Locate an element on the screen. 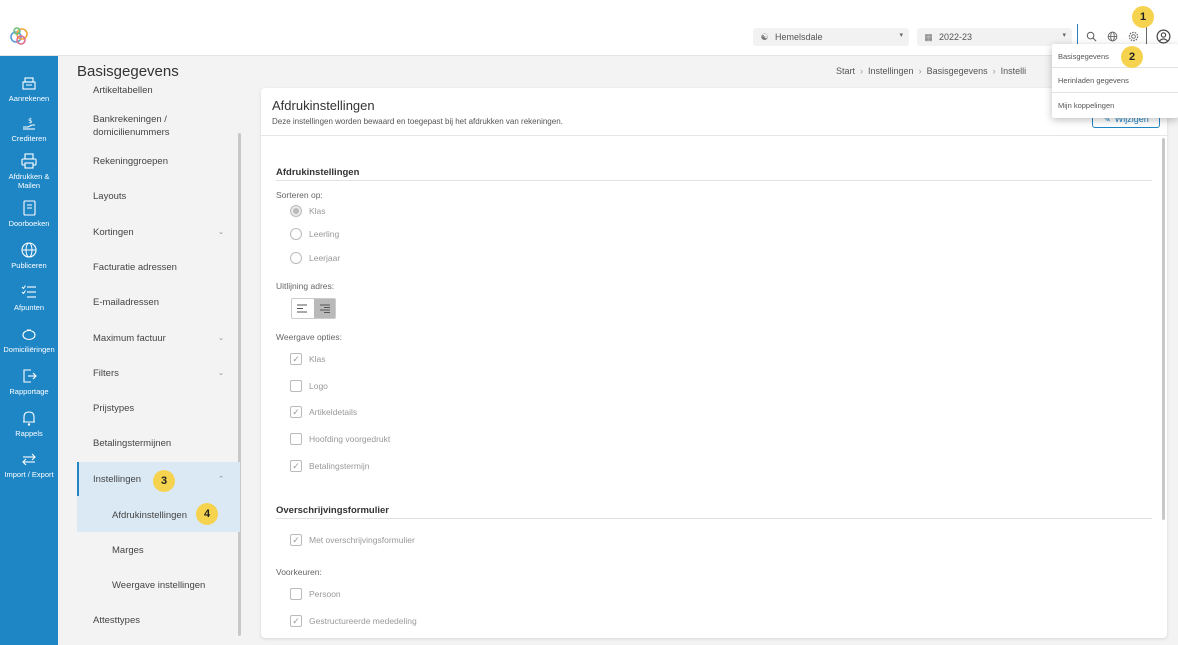  step-badge-4: 4 is located at coordinates (207, 514).